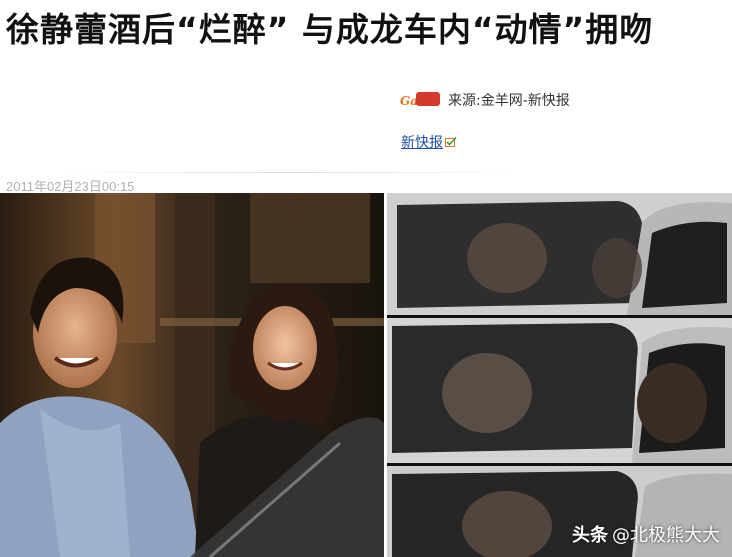  Describe the element at coordinates (421, 100) in the screenshot. I see `jinyang-logo-icon: Ga` at that location.